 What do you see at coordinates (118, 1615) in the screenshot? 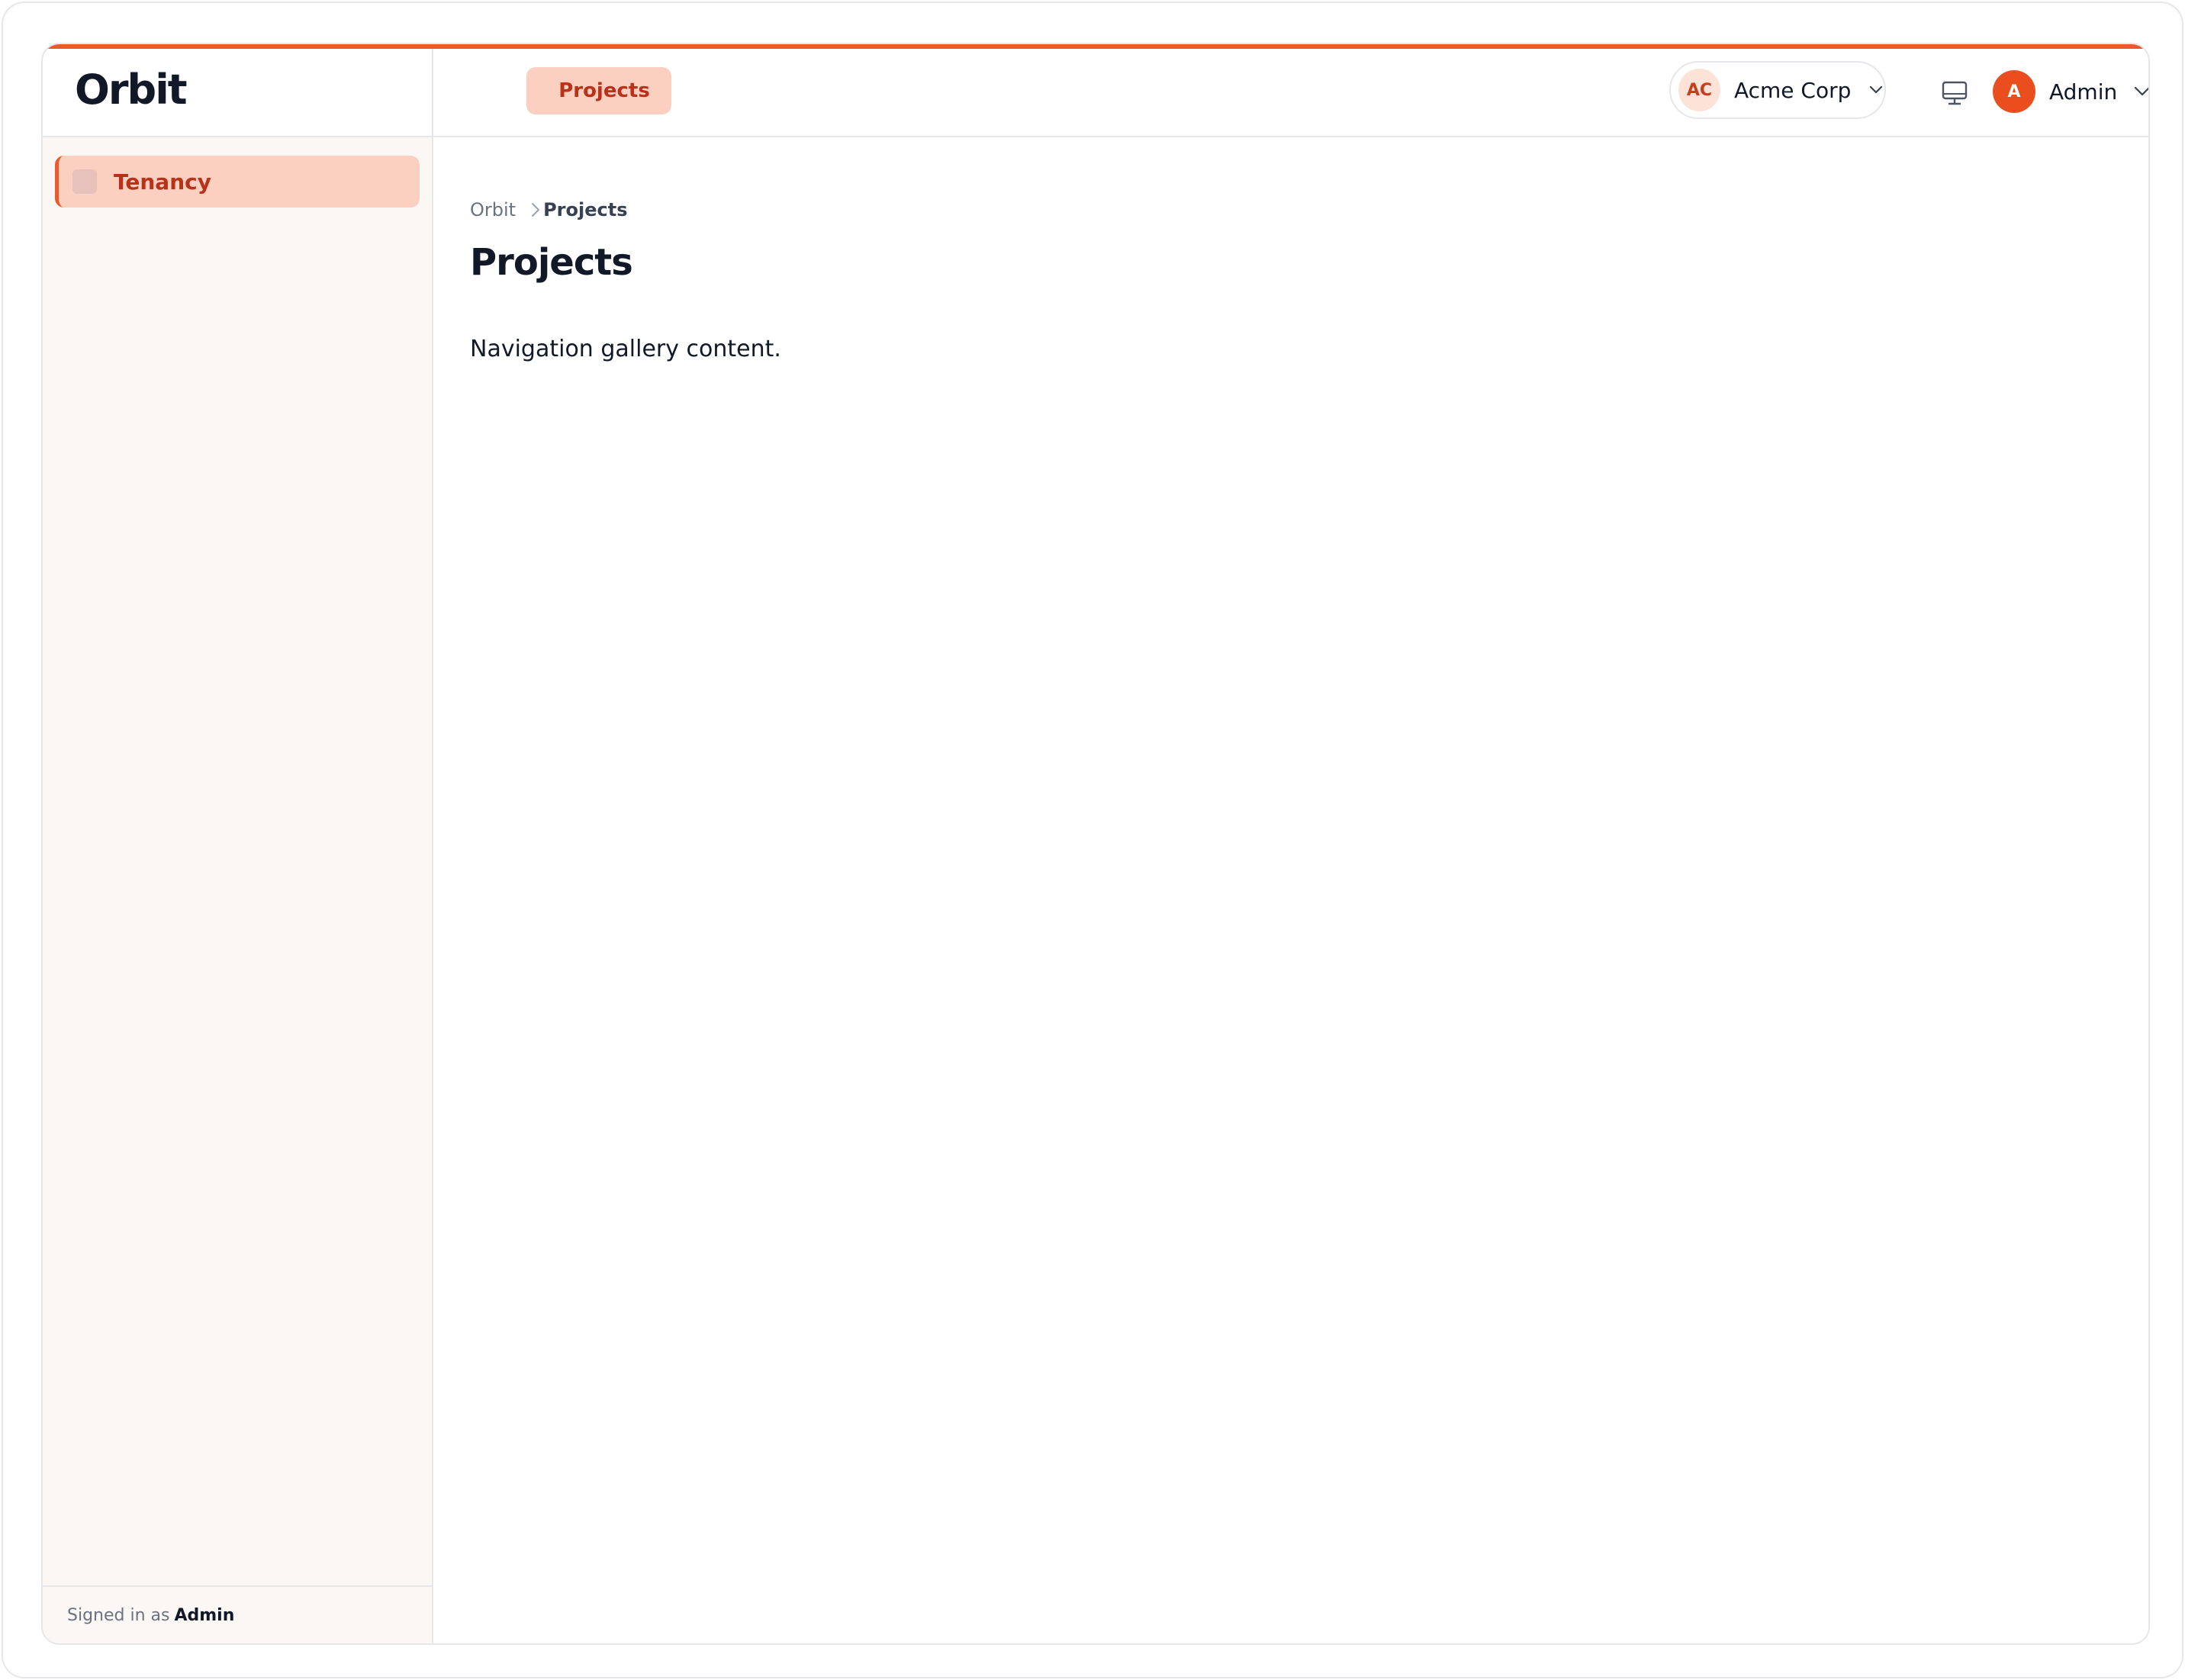
I see `signed-in-label: Signed in as` at bounding box center [118, 1615].